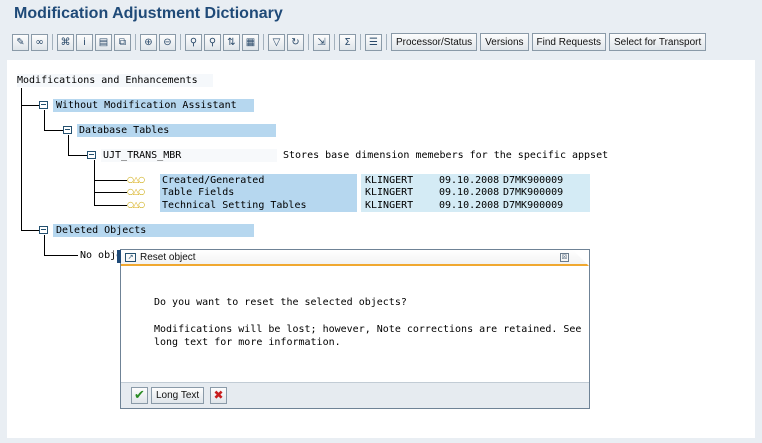 The image size is (762, 443). Describe the element at coordinates (101, 255) in the screenshot. I see `tree-node-no-objects: No obje` at that location.